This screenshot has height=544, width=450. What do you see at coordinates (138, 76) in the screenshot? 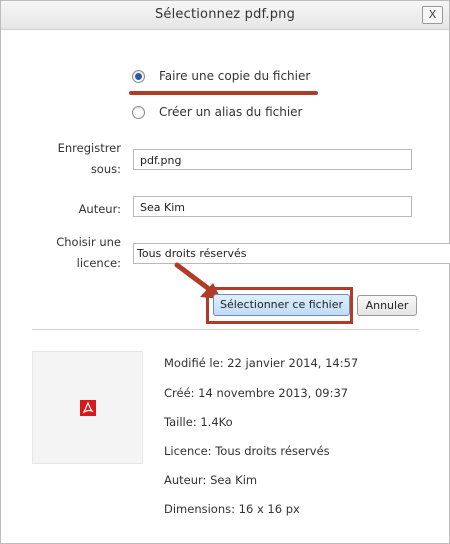
I see `copy-file-radio` at bounding box center [138, 76].